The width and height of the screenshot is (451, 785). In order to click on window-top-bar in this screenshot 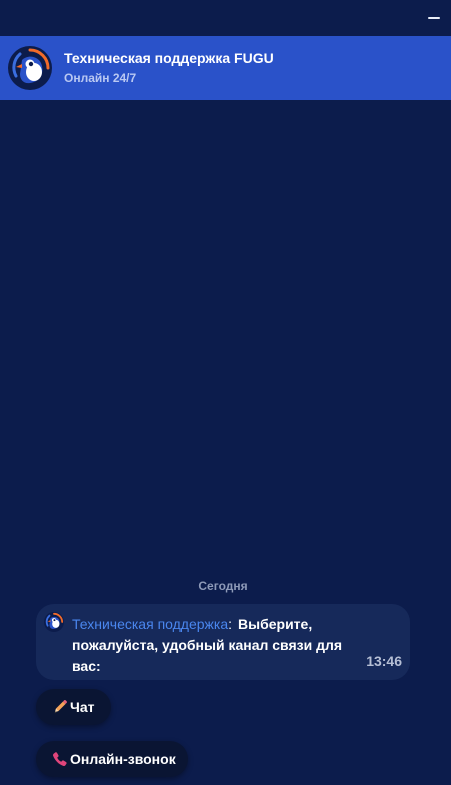, I will do `click(225, 18)`.